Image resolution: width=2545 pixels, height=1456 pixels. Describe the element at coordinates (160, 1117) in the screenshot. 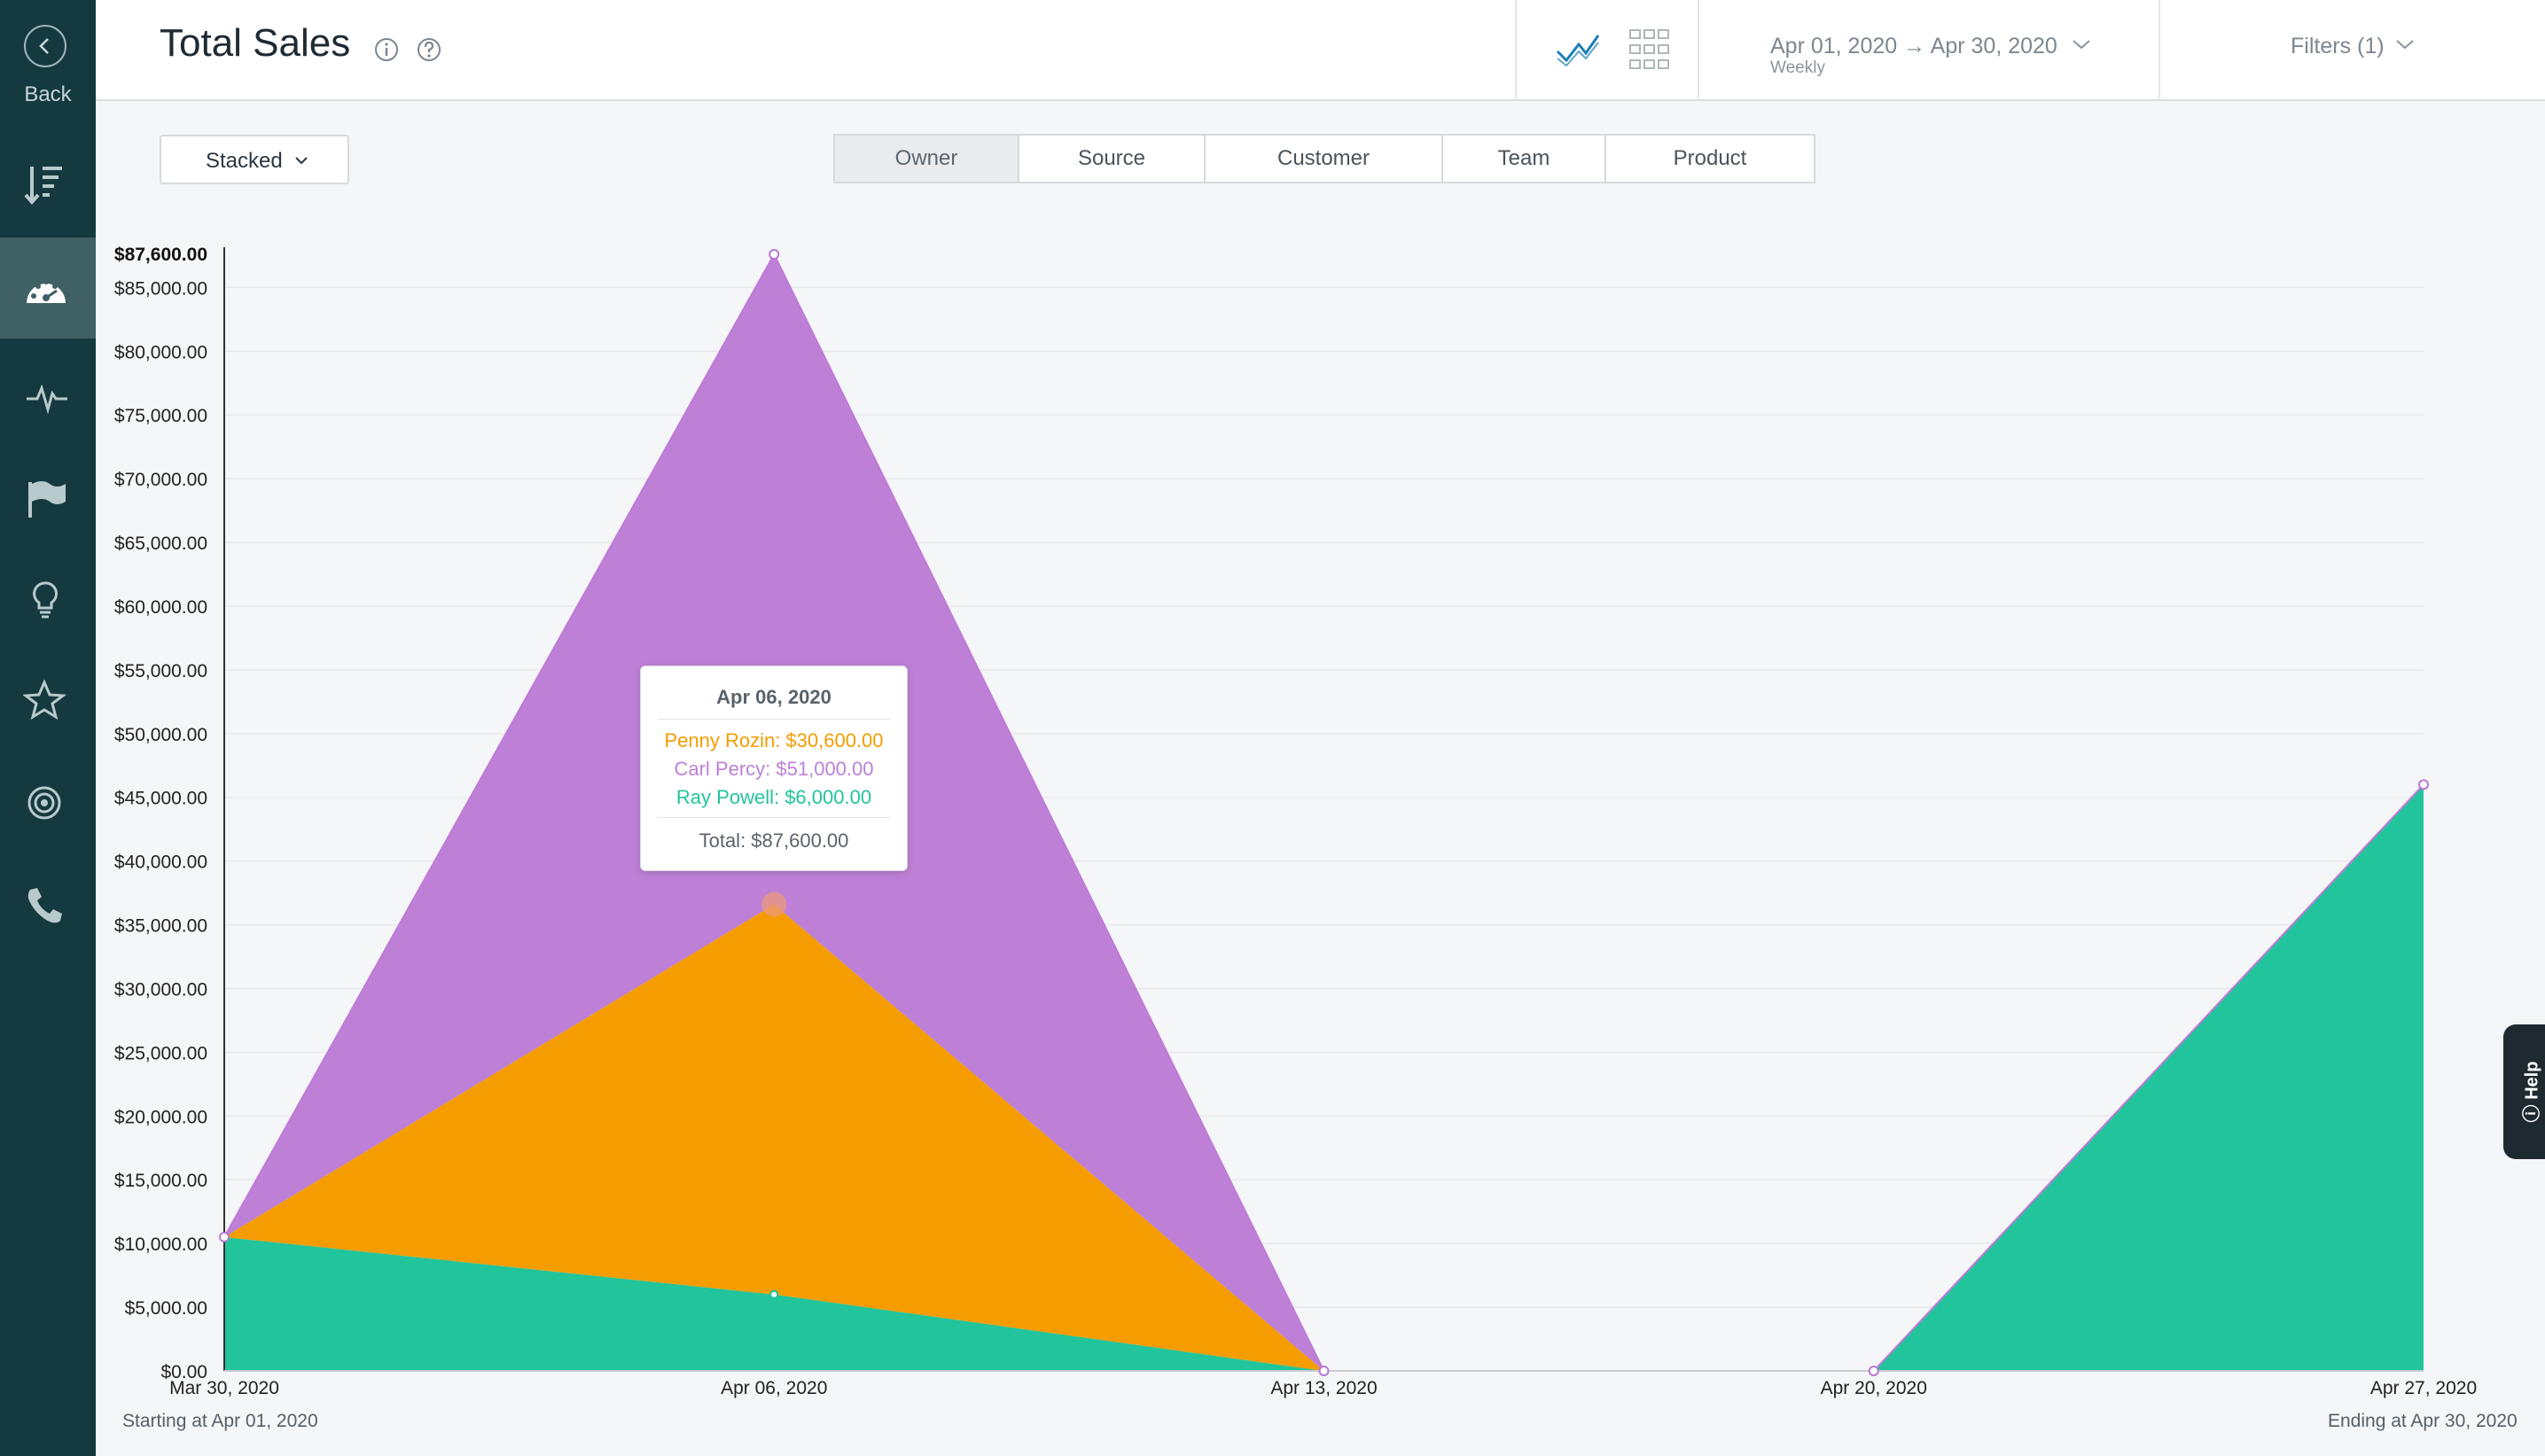

I see `y-tick-label: $20,000.00` at that location.